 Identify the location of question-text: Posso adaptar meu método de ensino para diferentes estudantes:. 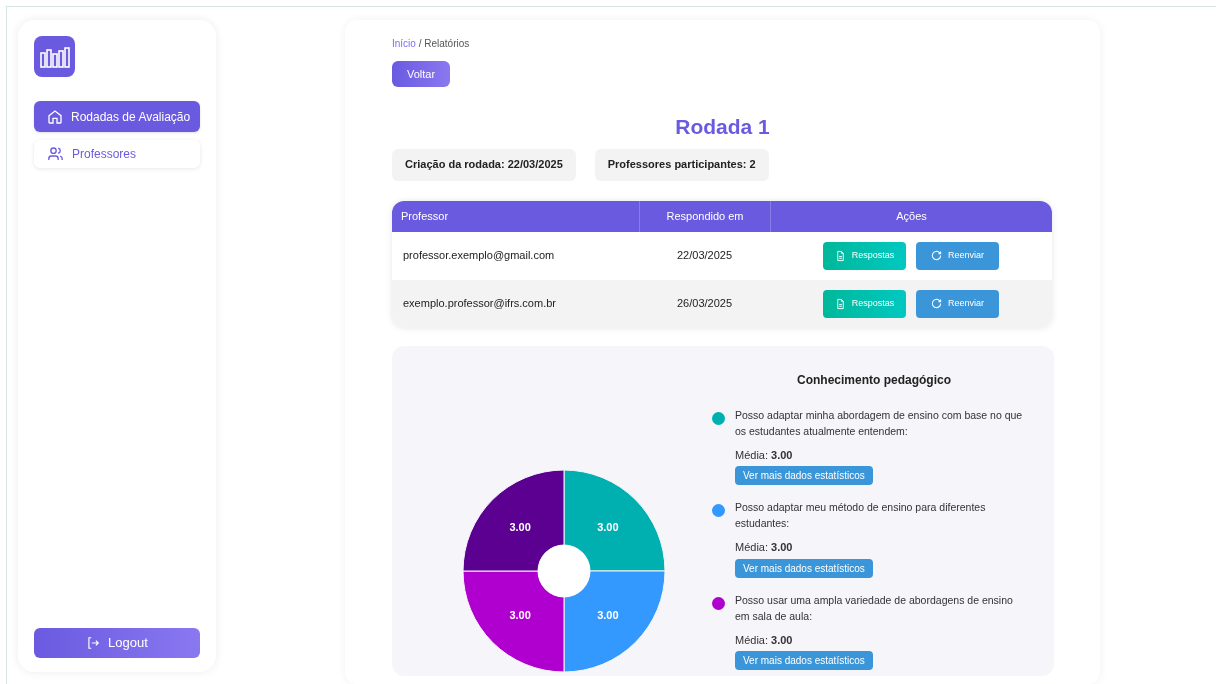
(861, 515).